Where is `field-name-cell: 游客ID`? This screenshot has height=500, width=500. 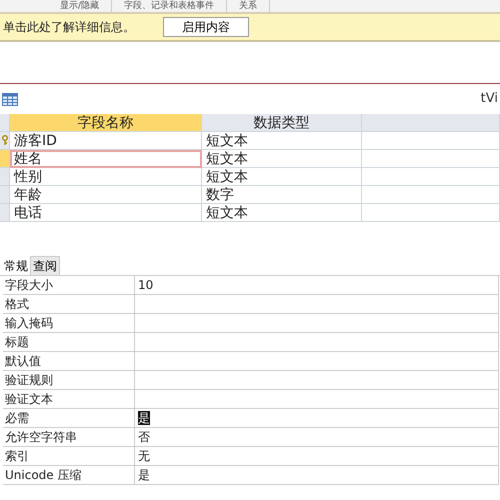 field-name-cell: 游客ID is located at coordinates (106, 141).